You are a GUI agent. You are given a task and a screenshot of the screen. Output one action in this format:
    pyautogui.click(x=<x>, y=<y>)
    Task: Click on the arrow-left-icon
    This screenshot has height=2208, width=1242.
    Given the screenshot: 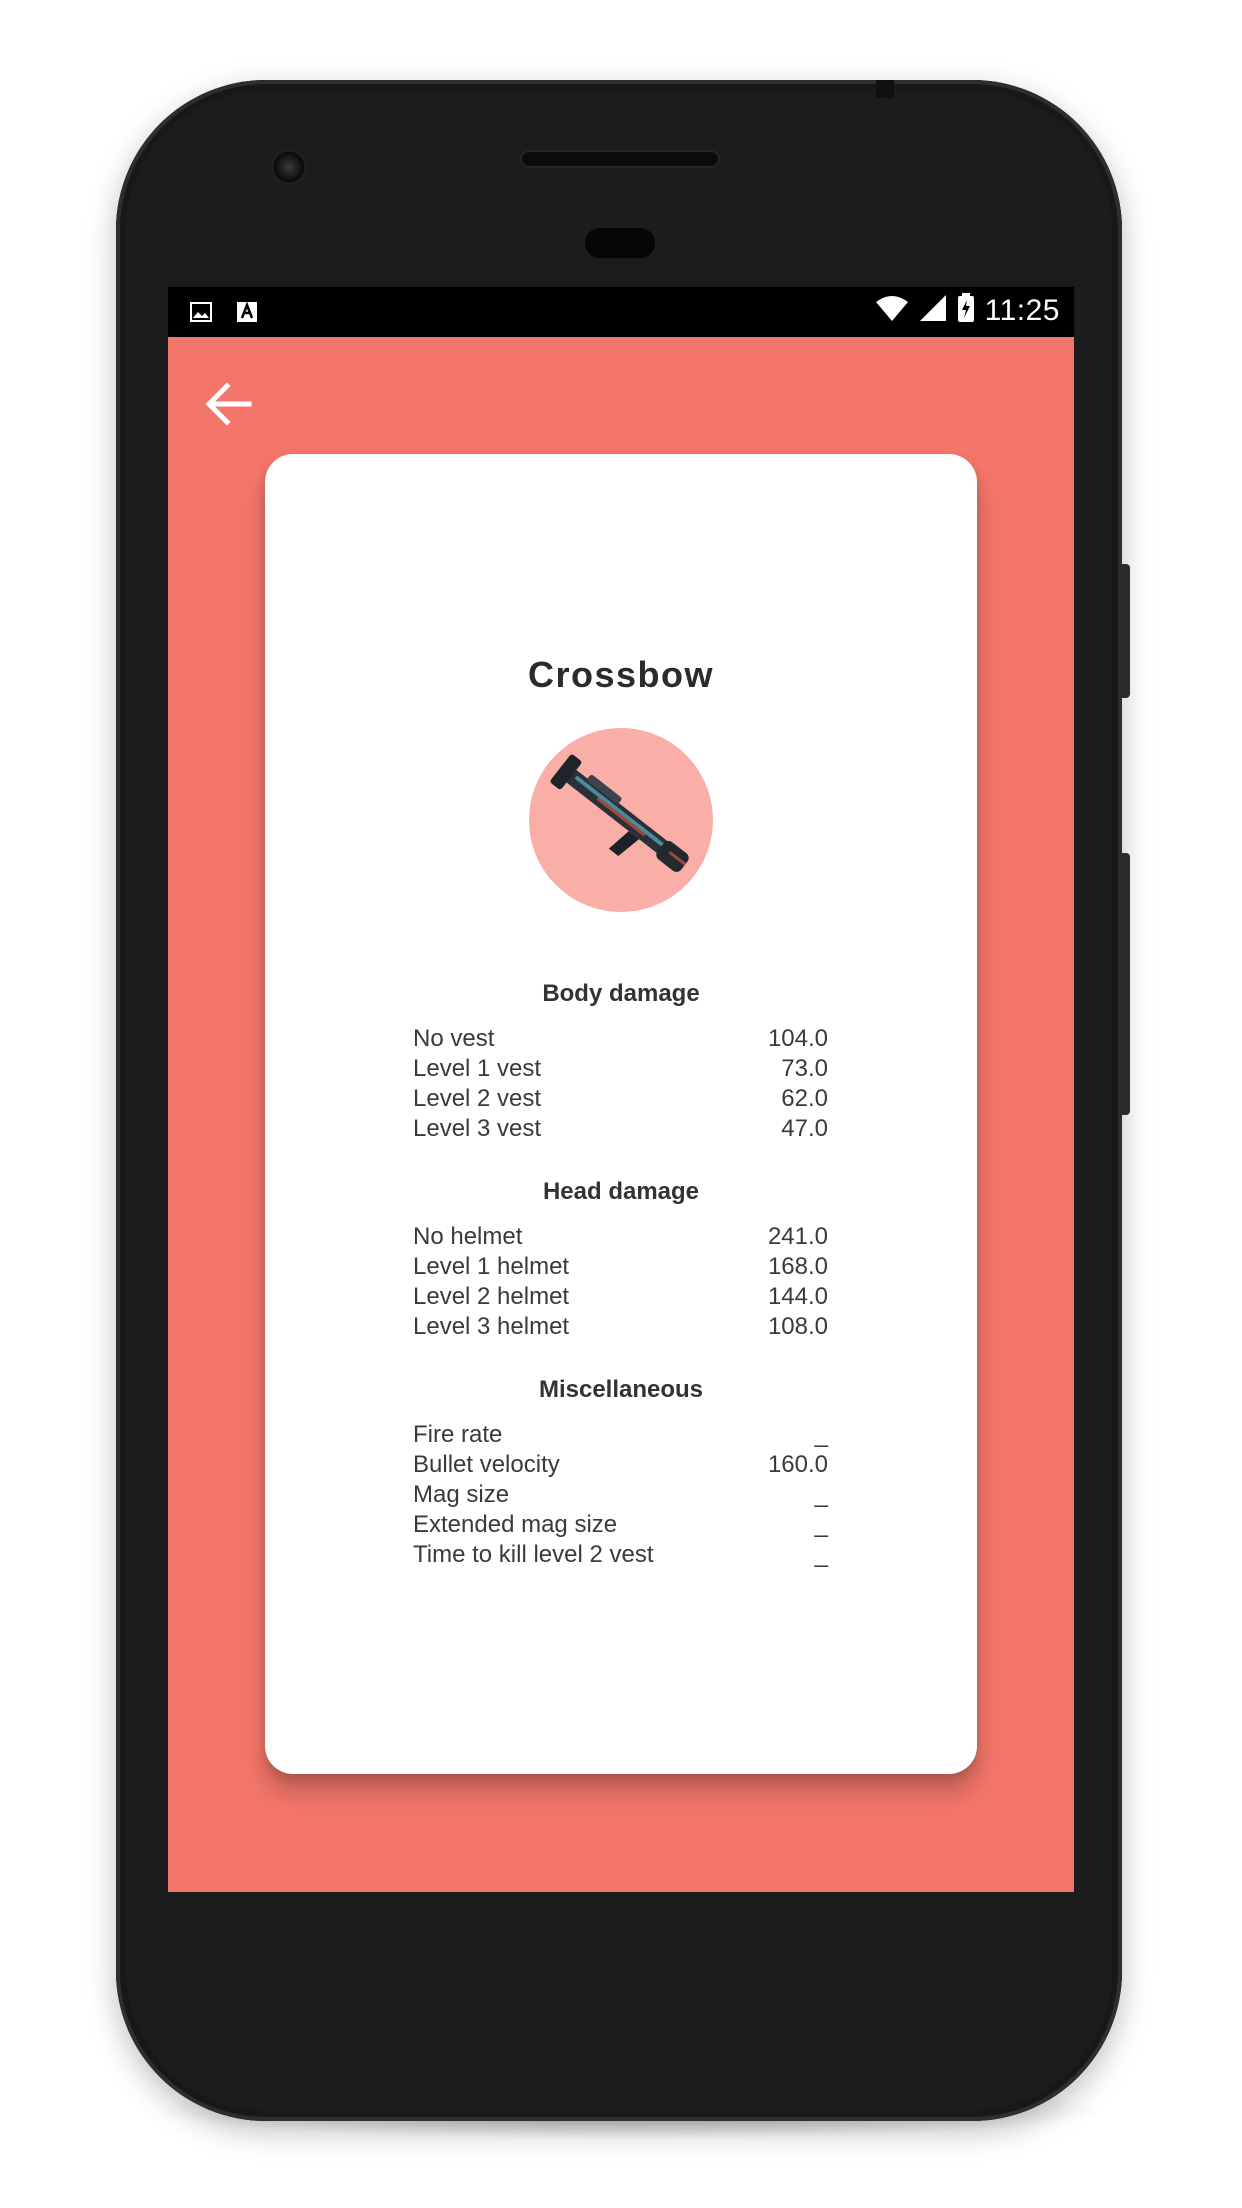 What is the action you would take?
    pyautogui.click(x=228, y=404)
    